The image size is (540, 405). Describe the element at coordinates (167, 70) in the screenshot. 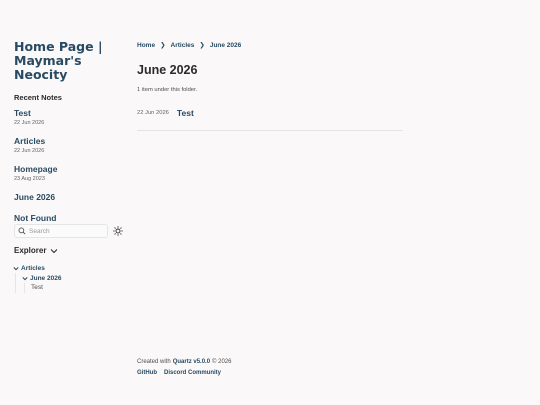

I see `page-title: June 2026` at that location.